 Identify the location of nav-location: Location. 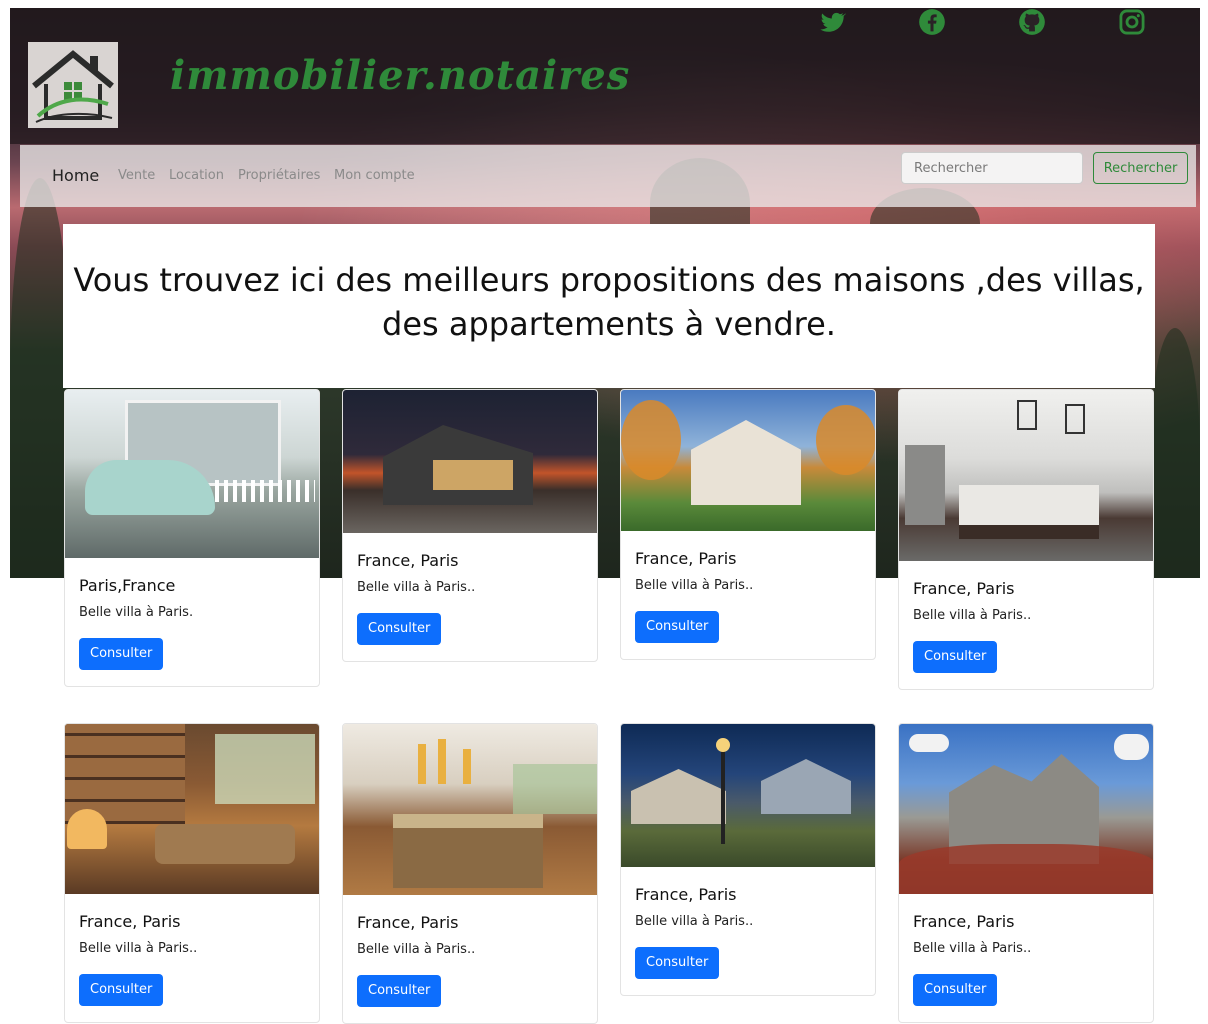
(196, 175).